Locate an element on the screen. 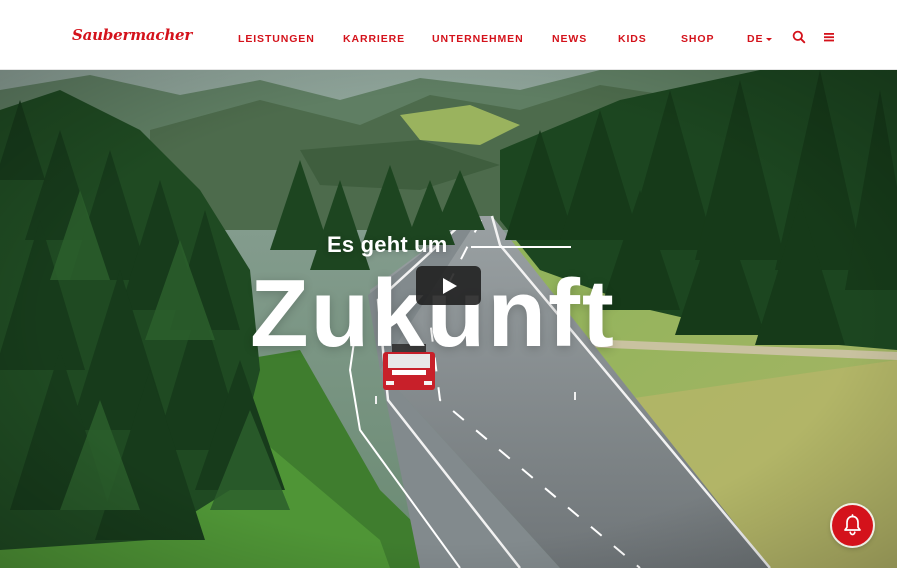  nav-item-karriere: KARRIERE is located at coordinates (374, 39).